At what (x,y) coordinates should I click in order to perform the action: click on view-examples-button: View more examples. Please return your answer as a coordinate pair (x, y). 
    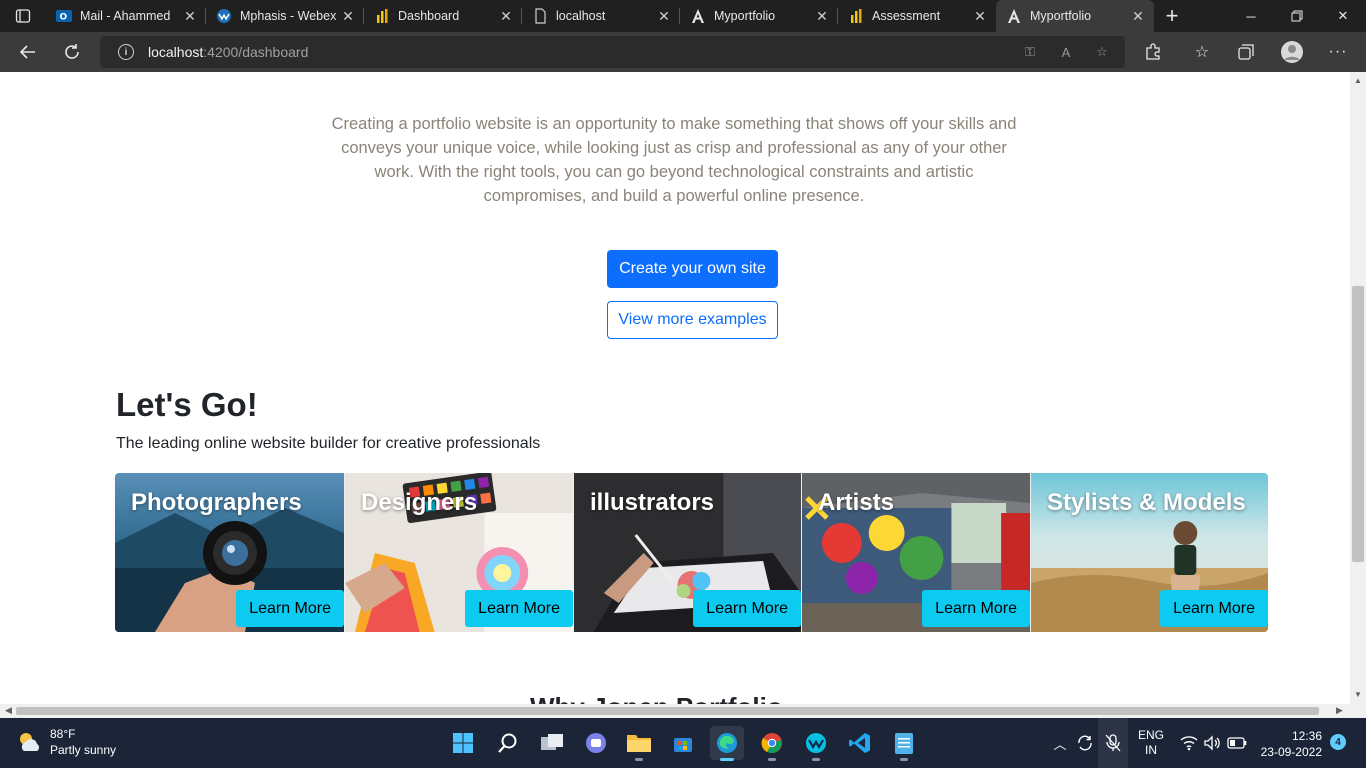
    Looking at the image, I should click on (692, 320).